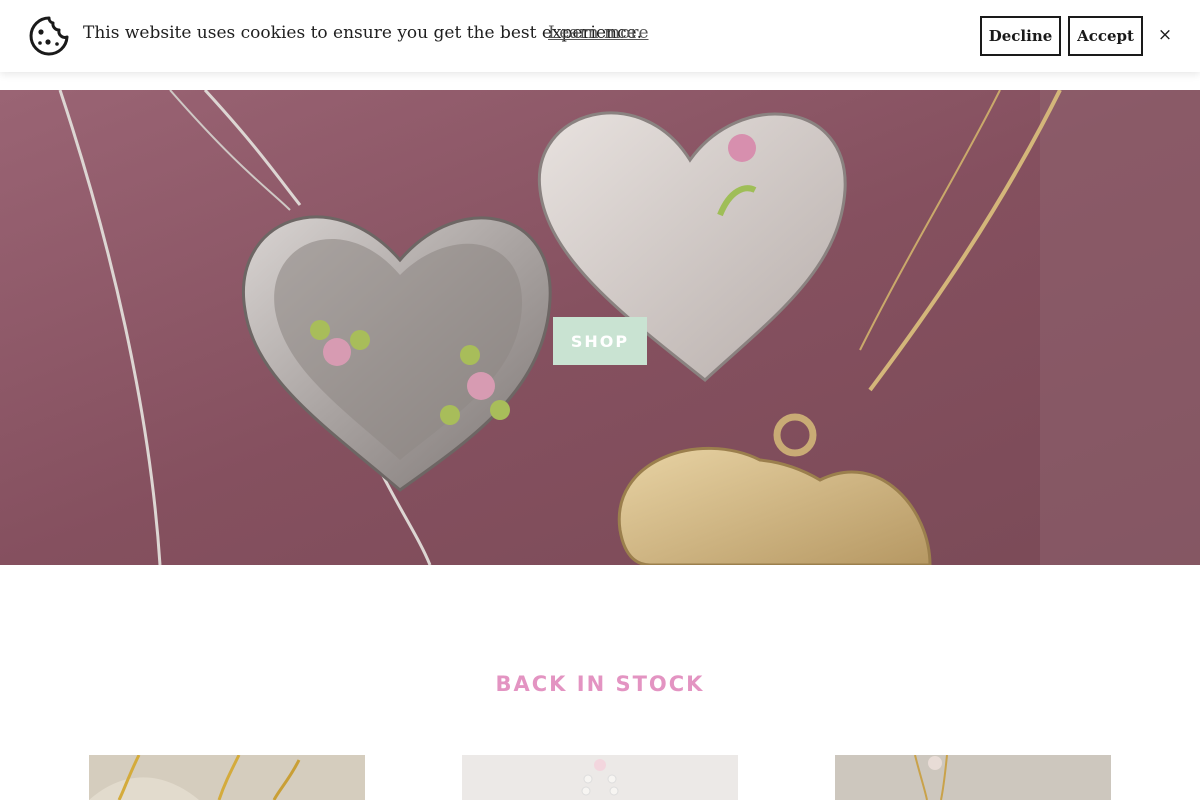  Describe the element at coordinates (600, 341) in the screenshot. I see `shop-button: SHOP` at that location.